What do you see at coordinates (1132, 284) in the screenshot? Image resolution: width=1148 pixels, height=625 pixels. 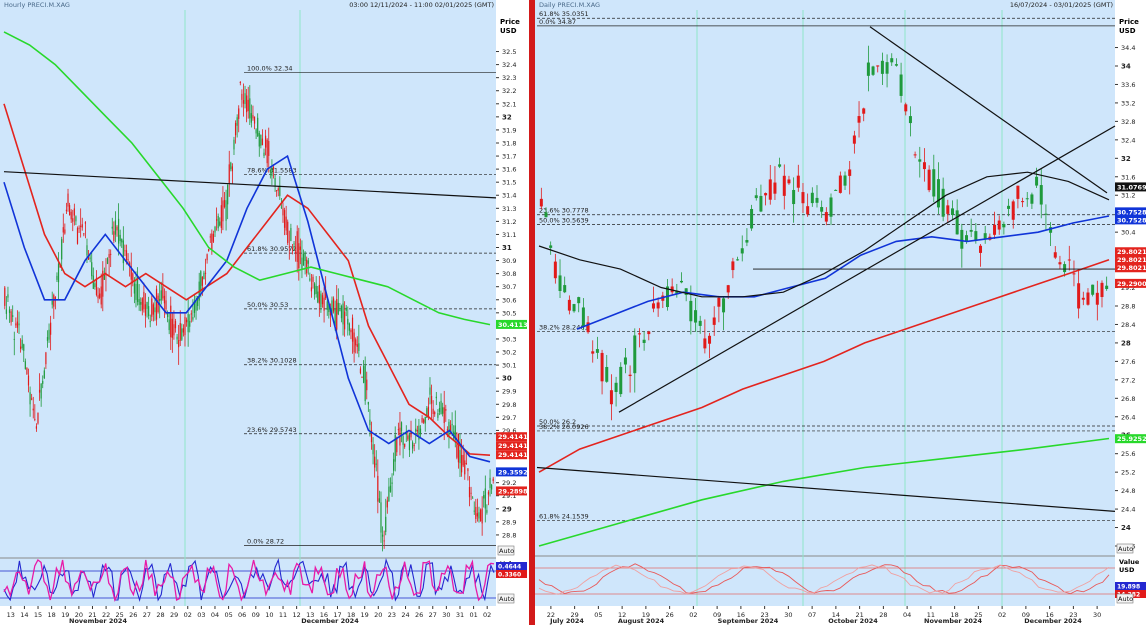 I see `price-badge-label: 29.2900` at bounding box center [1132, 284].